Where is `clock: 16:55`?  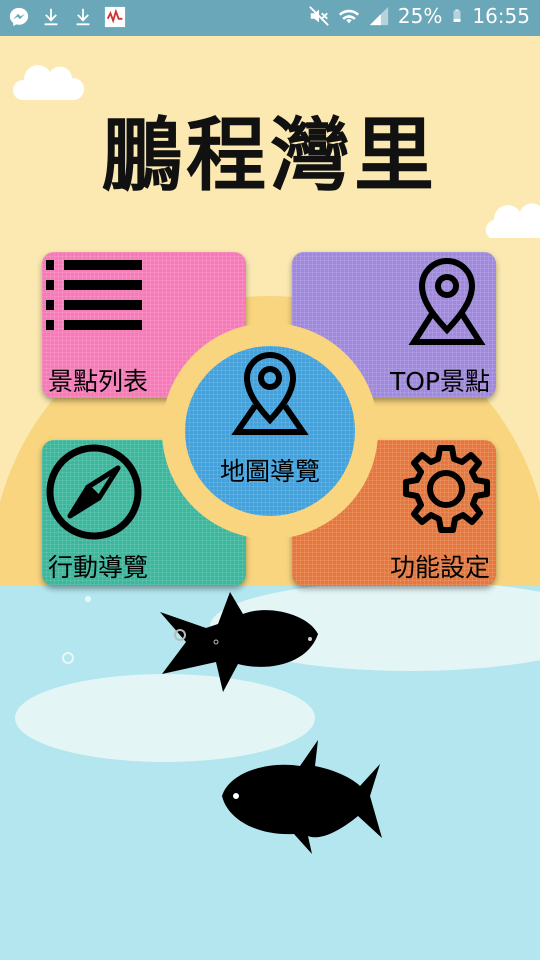
clock: 16:55 is located at coordinates (501, 16).